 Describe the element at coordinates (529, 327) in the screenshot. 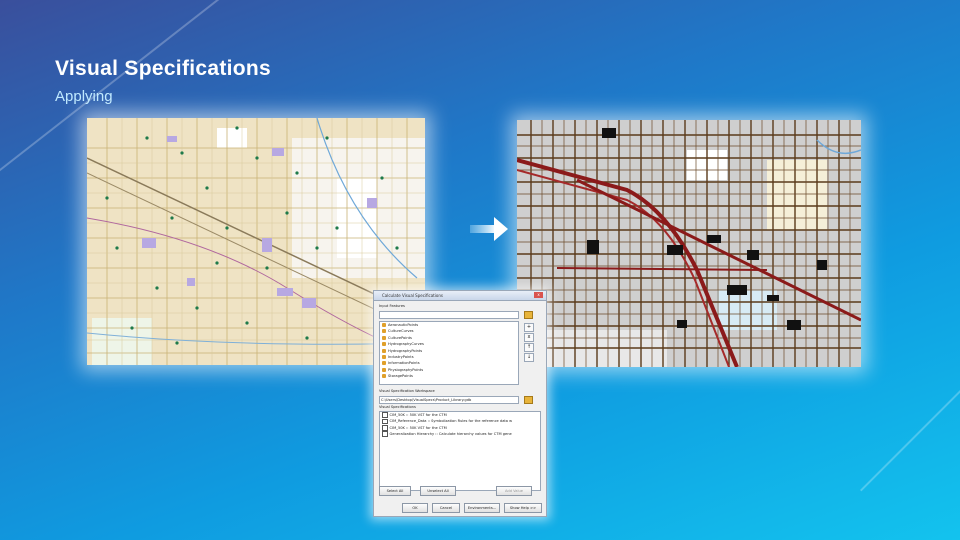

I see `add-button: +` at that location.